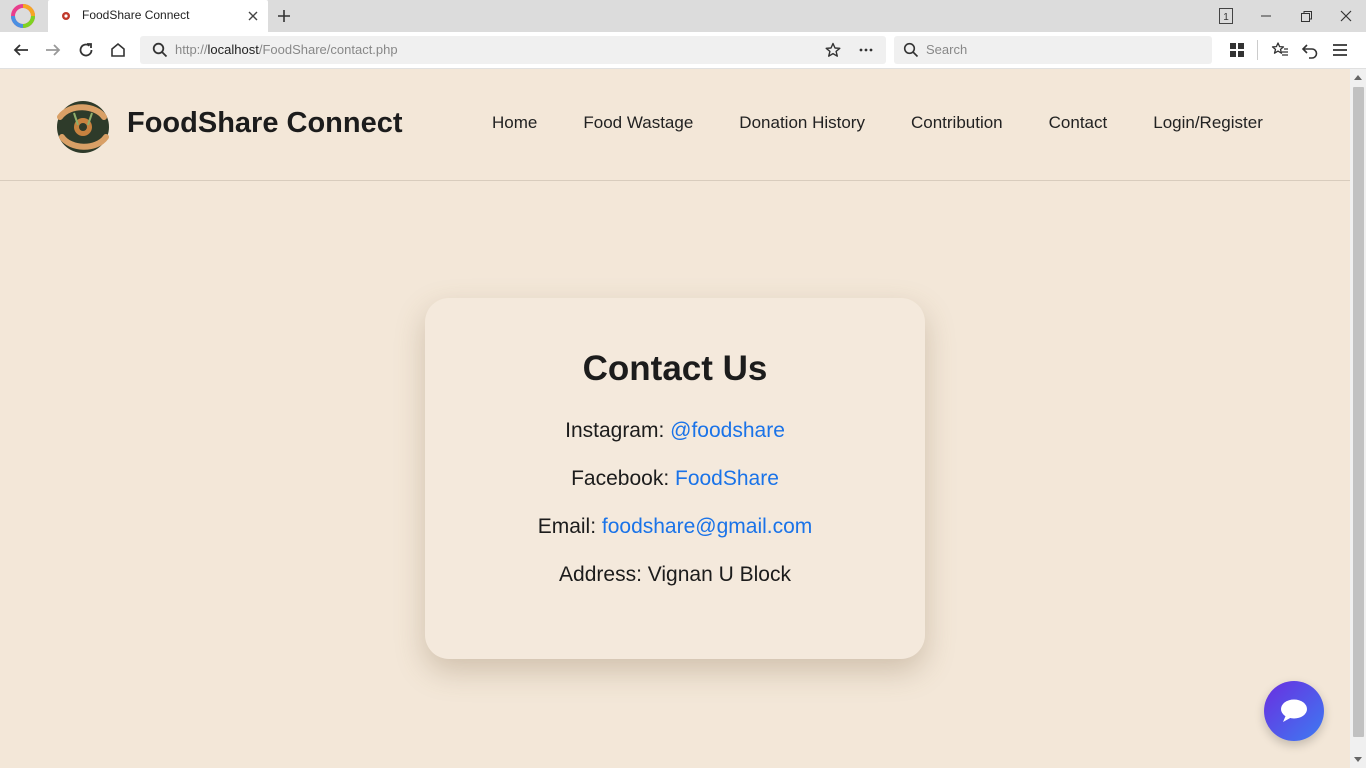 This screenshot has height=768, width=1366. Describe the element at coordinates (1346, 16) in the screenshot. I see `close-window-icon` at that location.